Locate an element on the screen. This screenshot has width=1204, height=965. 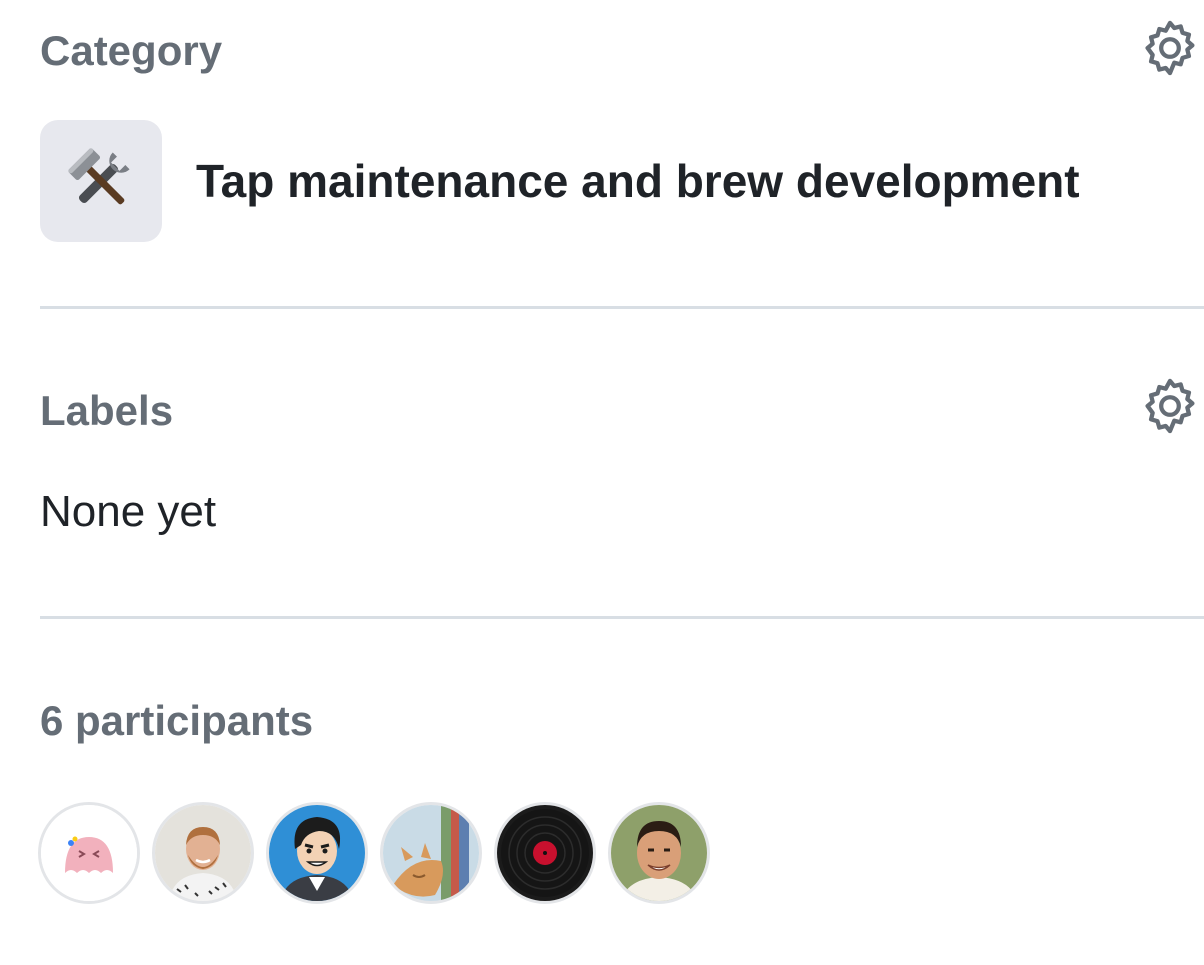
category-section: Category is located at coordinates (622, 57).